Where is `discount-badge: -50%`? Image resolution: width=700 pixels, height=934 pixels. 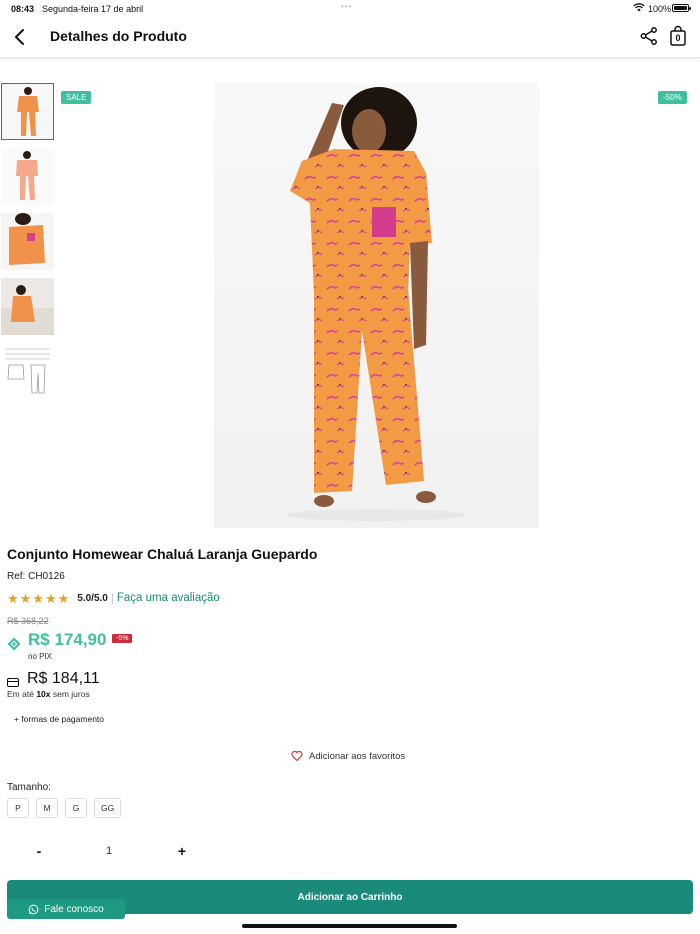 discount-badge: -50% is located at coordinates (672, 97).